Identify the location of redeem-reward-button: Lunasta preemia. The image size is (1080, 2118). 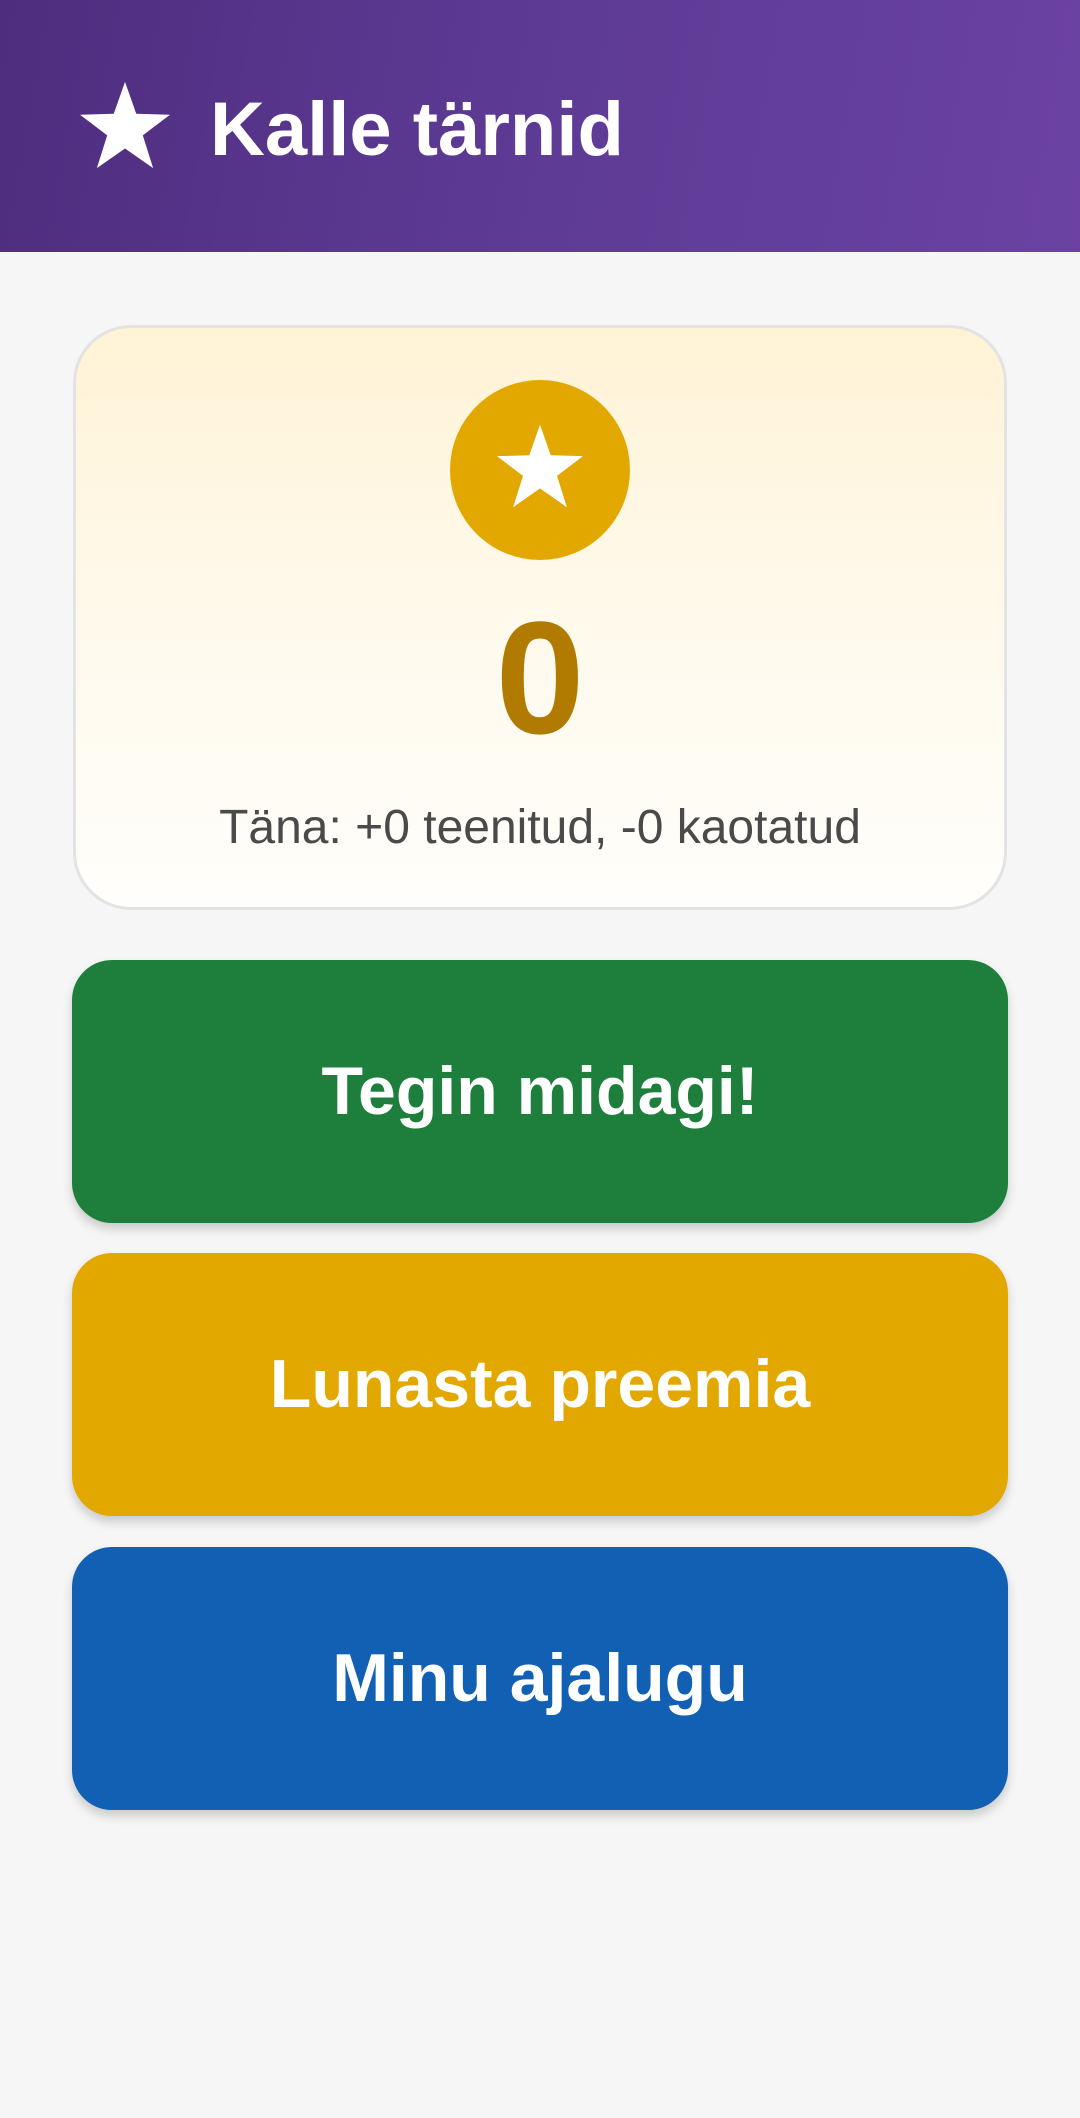
(540, 1384).